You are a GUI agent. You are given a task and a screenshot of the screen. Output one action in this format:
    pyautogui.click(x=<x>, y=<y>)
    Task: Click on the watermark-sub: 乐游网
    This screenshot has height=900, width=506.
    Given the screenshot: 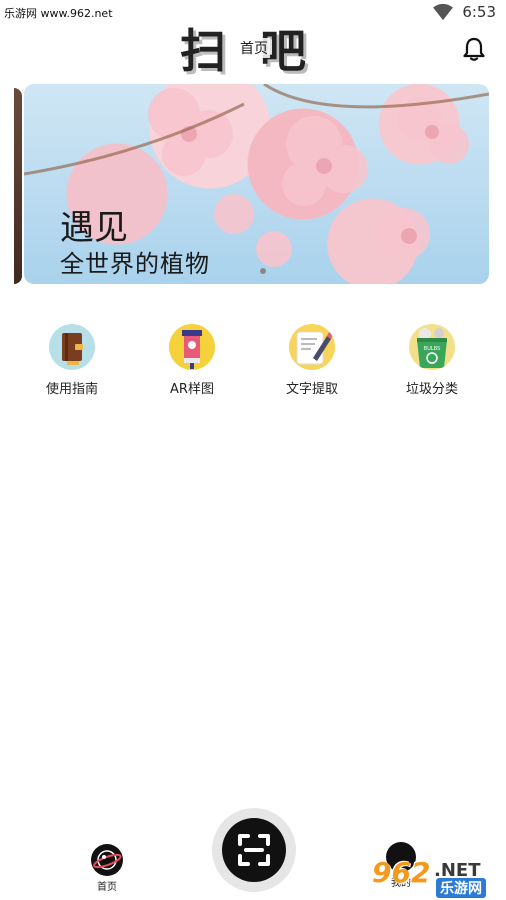 What is the action you would take?
    pyautogui.click(x=461, y=888)
    